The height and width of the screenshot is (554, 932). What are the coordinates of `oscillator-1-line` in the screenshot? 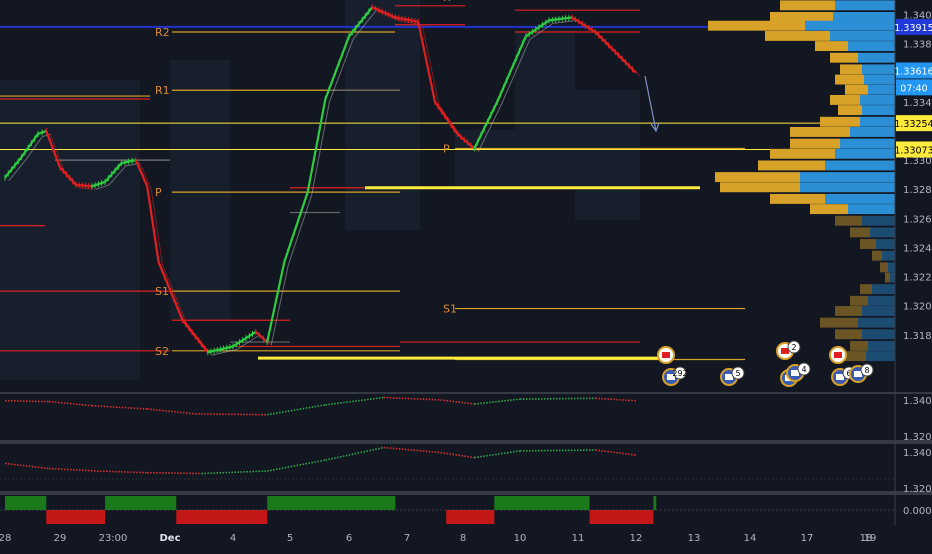 It's located at (27, 401).